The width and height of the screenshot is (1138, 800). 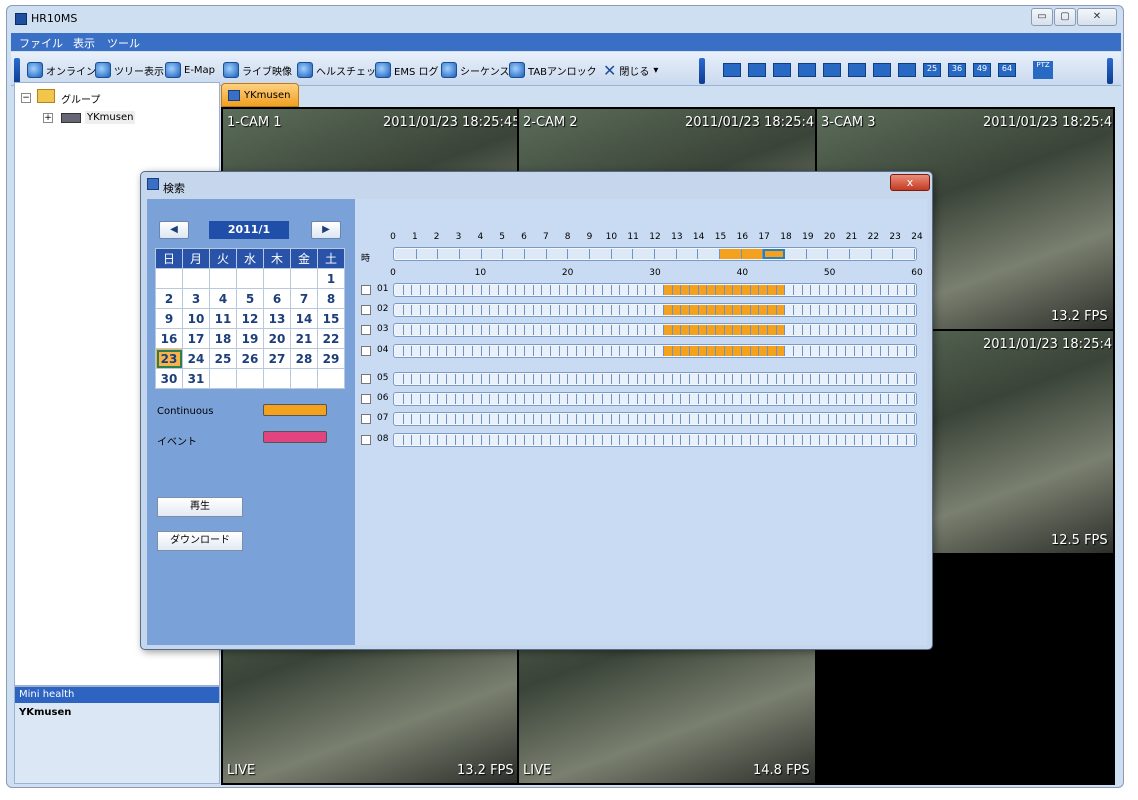 What do you see at coordinates (250, 358) in the screenshot?
I see `calendar-day: 26` at bounding box center [250, 358].